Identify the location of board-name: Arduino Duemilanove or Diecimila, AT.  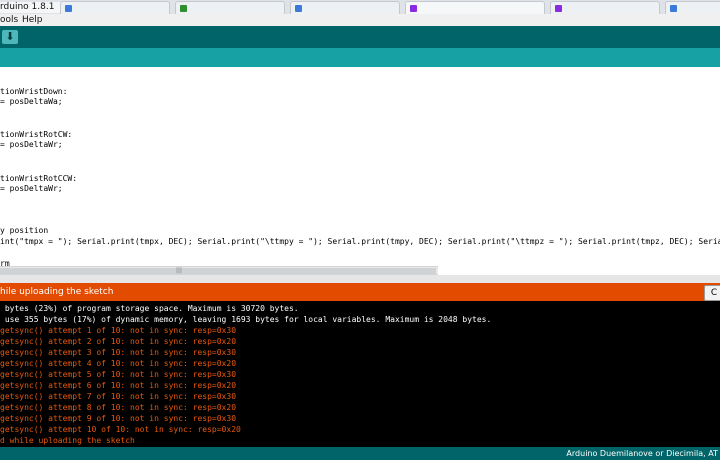
(642, 453).